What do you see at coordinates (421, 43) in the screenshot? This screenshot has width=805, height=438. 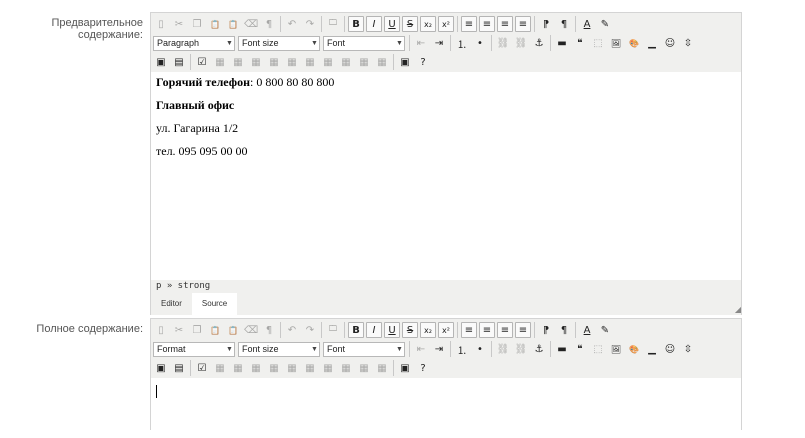 I see `outdent-icon: ⇤` at bounding box center [421, 43].